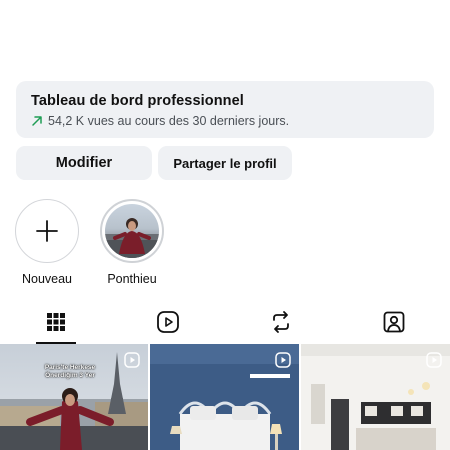 This screenshot has height=450, width=450. I want to click on post-thumbnail-paris: Paris'te Herkese Önerdiğim 3 Yer, so click(74, 397).